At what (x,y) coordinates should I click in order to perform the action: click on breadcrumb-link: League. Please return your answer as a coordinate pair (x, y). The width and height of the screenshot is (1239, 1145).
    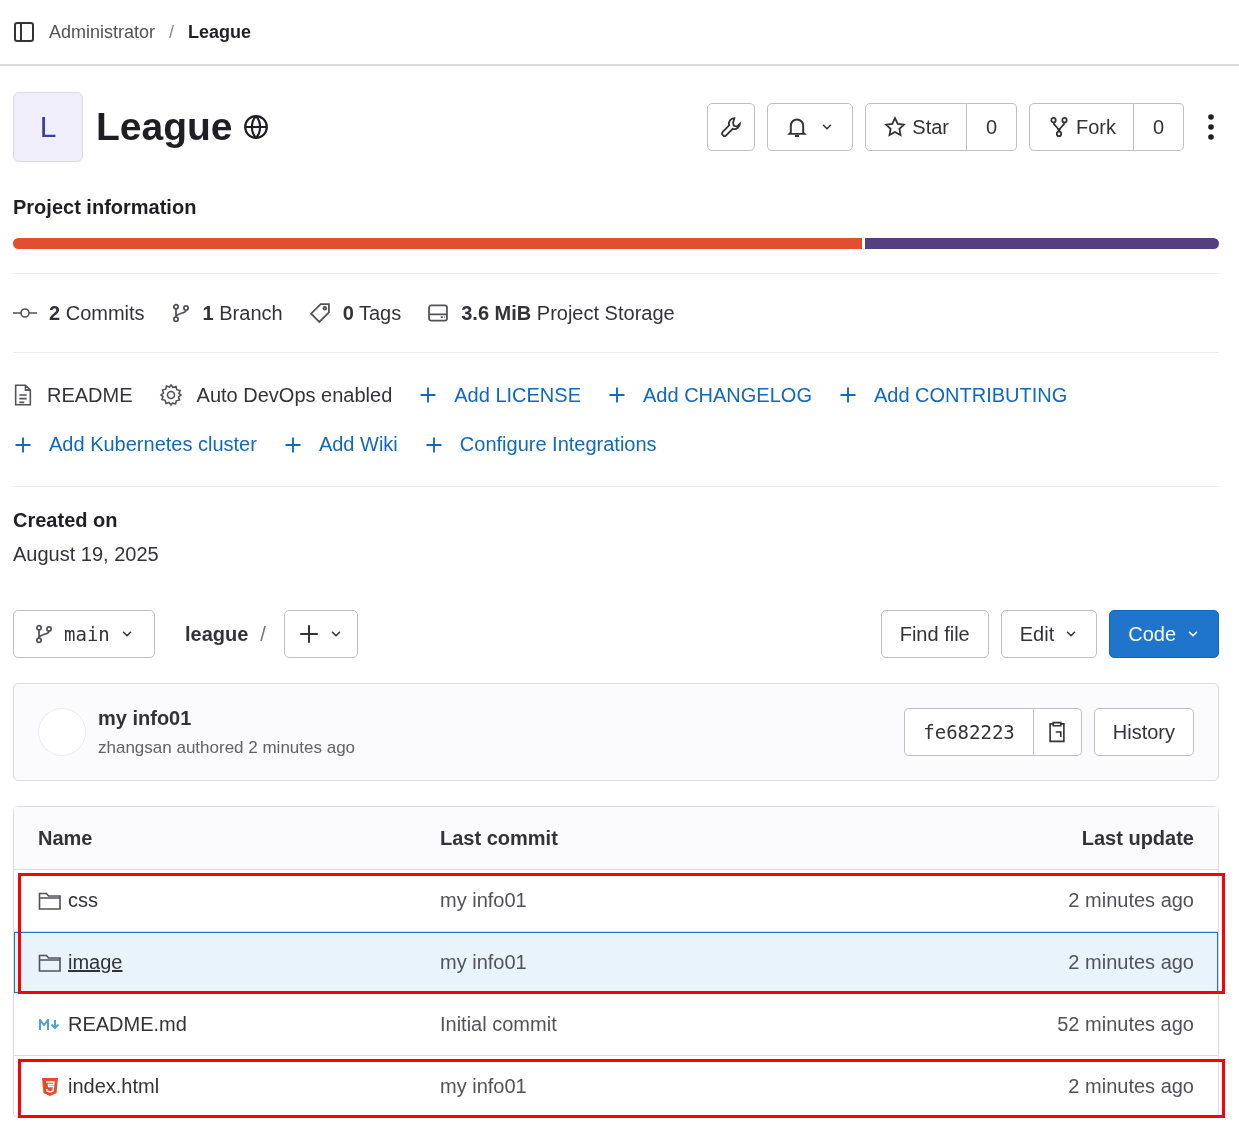
    Looking at the image, I should click on (220, 32).